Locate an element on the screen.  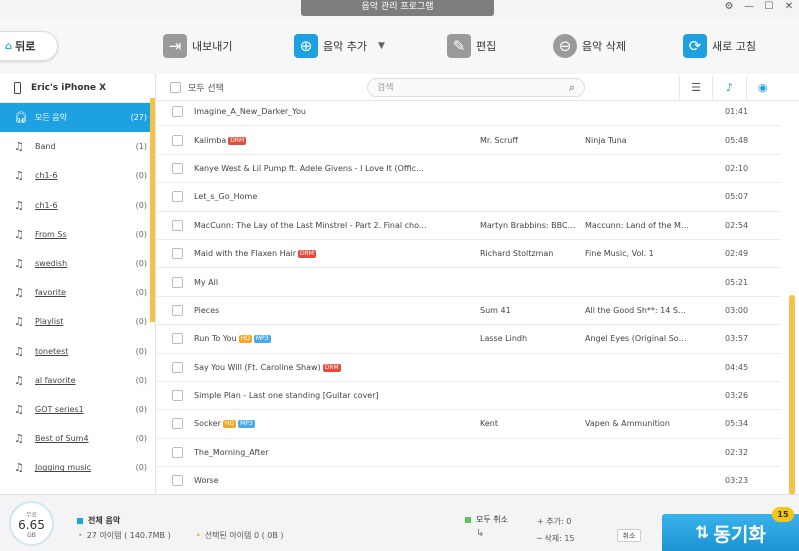
export-button: ⇥ 내보내기 is located at coordinates (197, 46).